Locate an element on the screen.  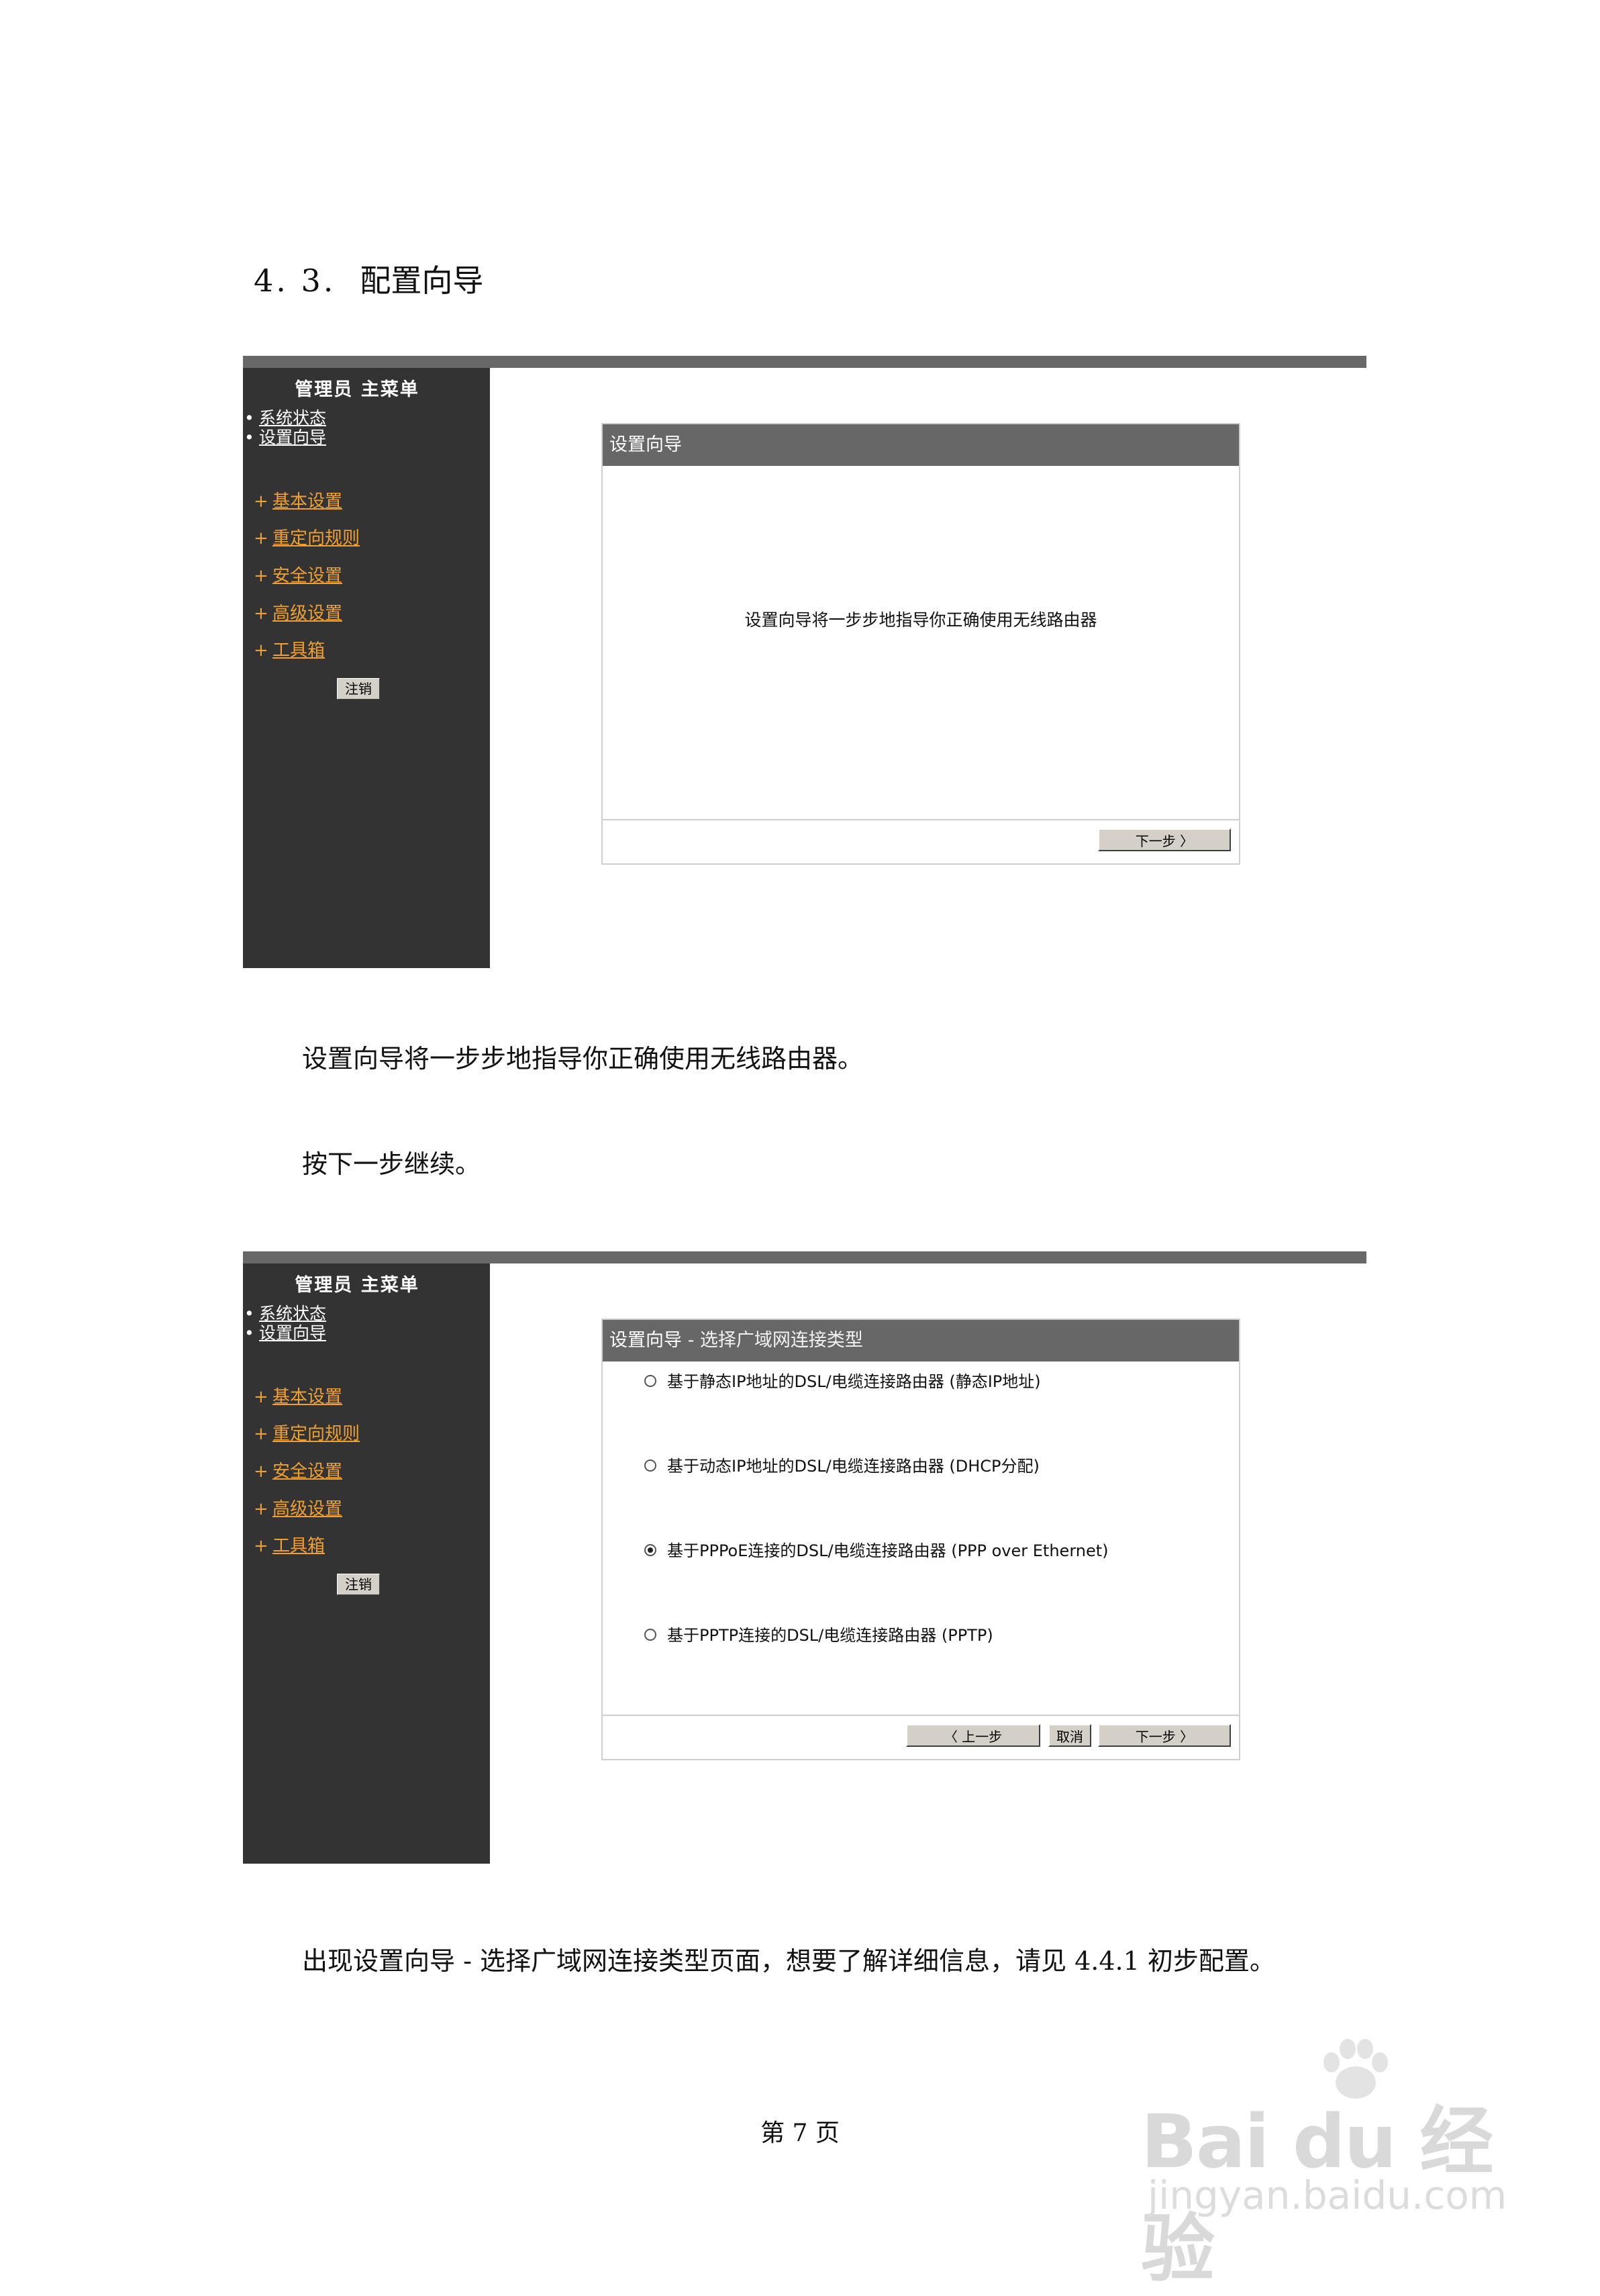
panel-subtitle: - 选择广域网连接类型 is located at coordinates (773, 1340).